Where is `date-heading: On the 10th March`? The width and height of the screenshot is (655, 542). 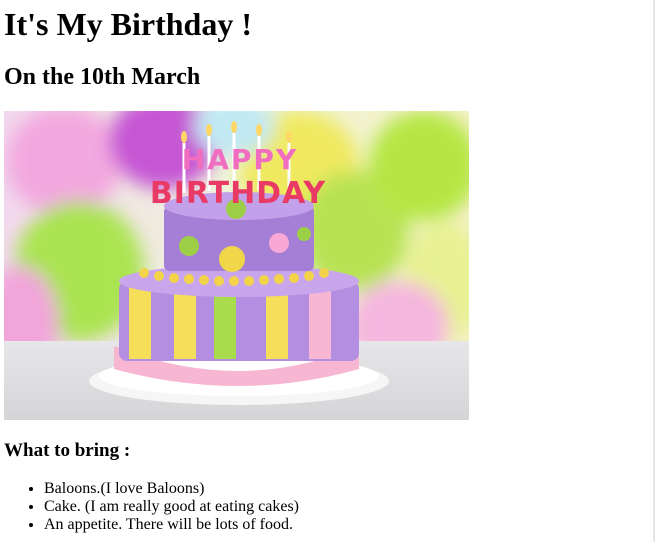
date-heading: On the 10th March is located at coordinates (102, 77).